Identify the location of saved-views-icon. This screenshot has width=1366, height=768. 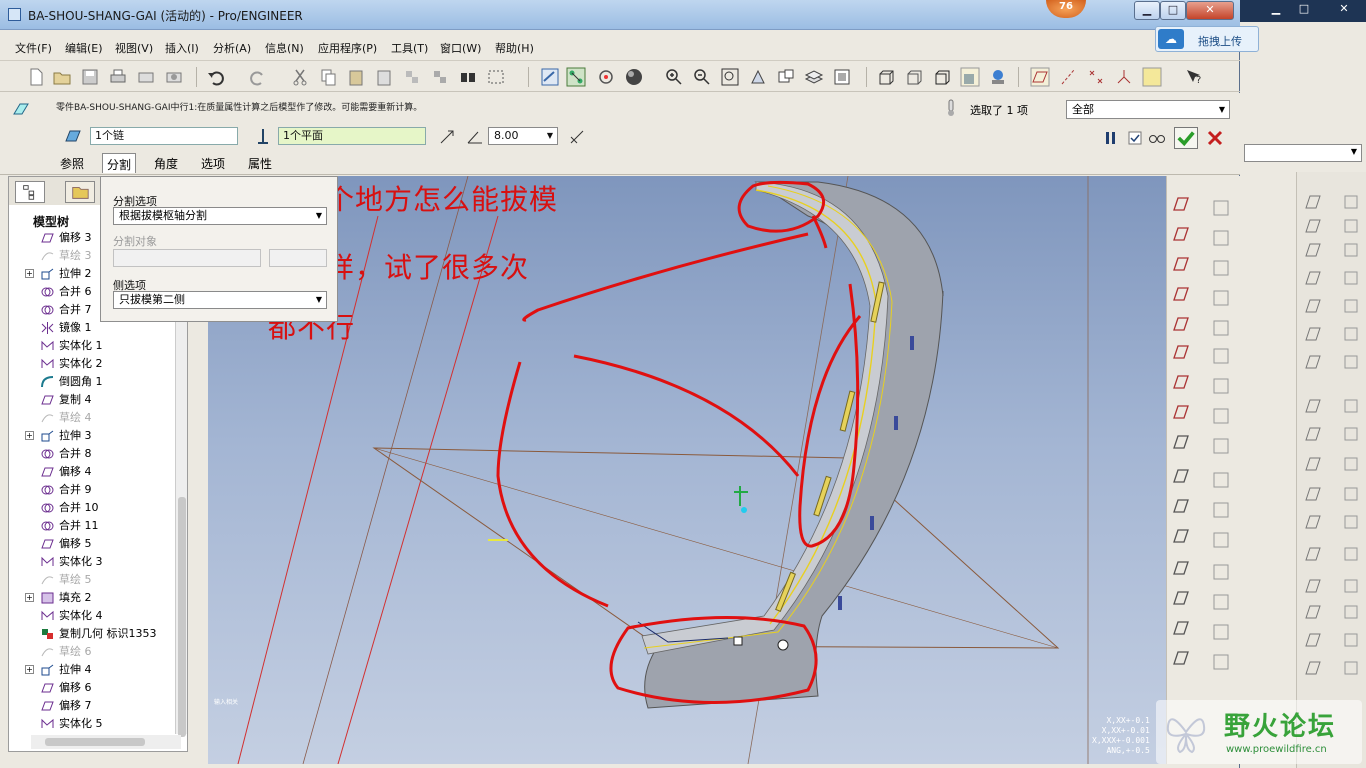
(786, 77).